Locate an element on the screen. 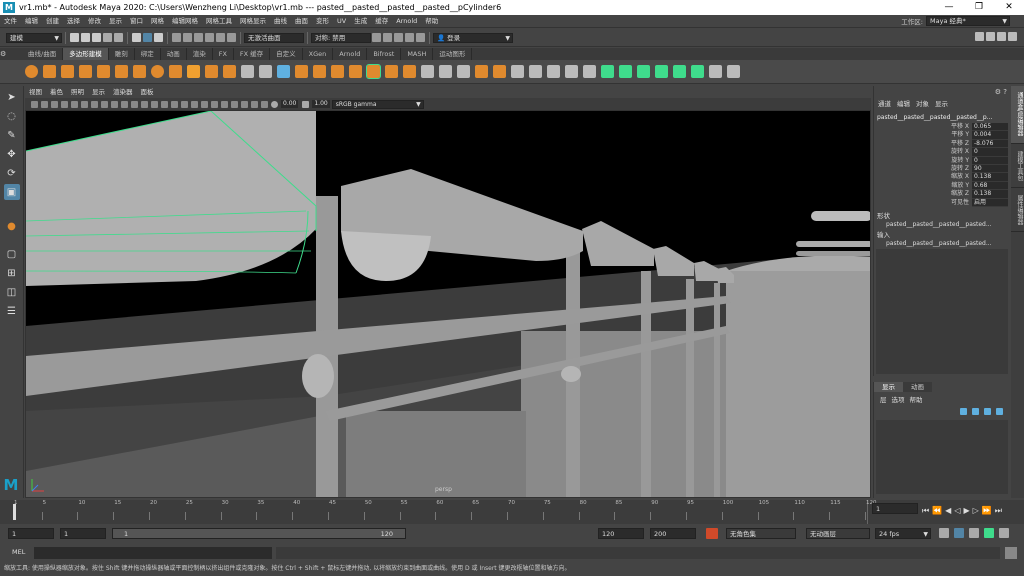  shelf-tab-mash: MASH is located at coordinates (417, 54).